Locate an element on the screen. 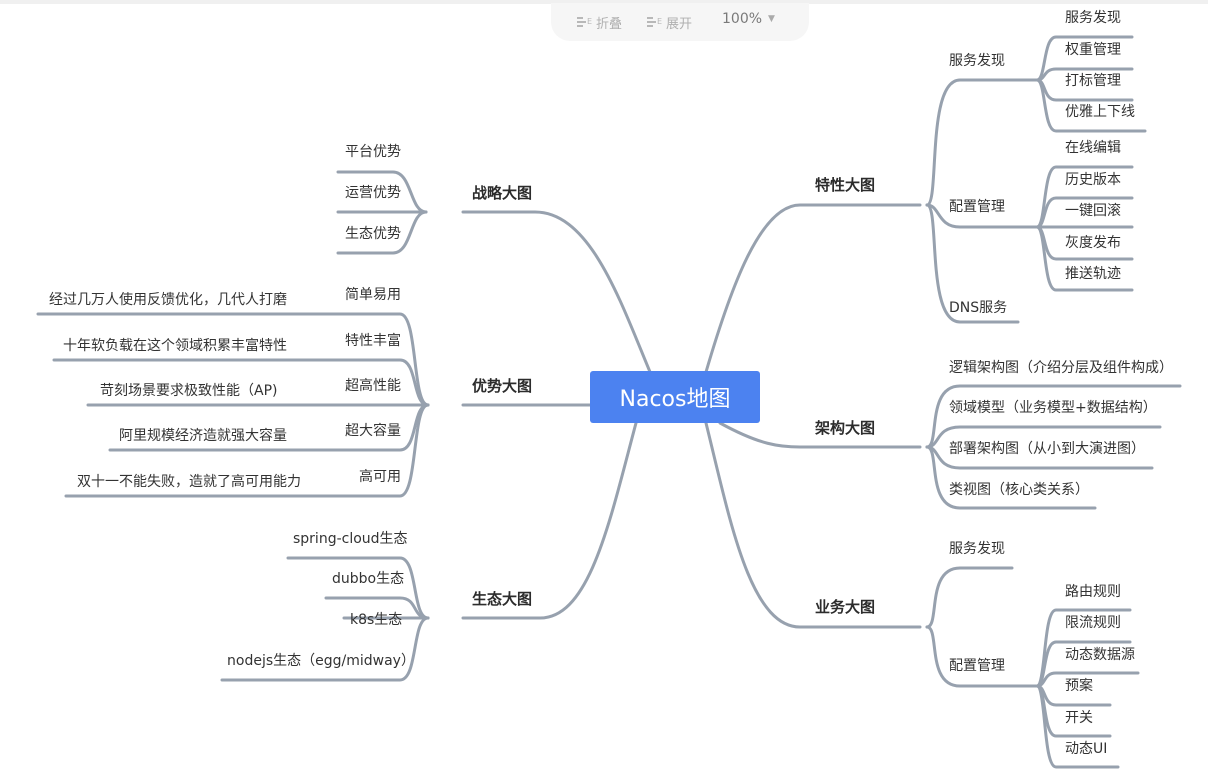 The width and height of the screenshot is (1208, 777). business-cm-item-4: 预案 is located at coordinates (1079, 686).